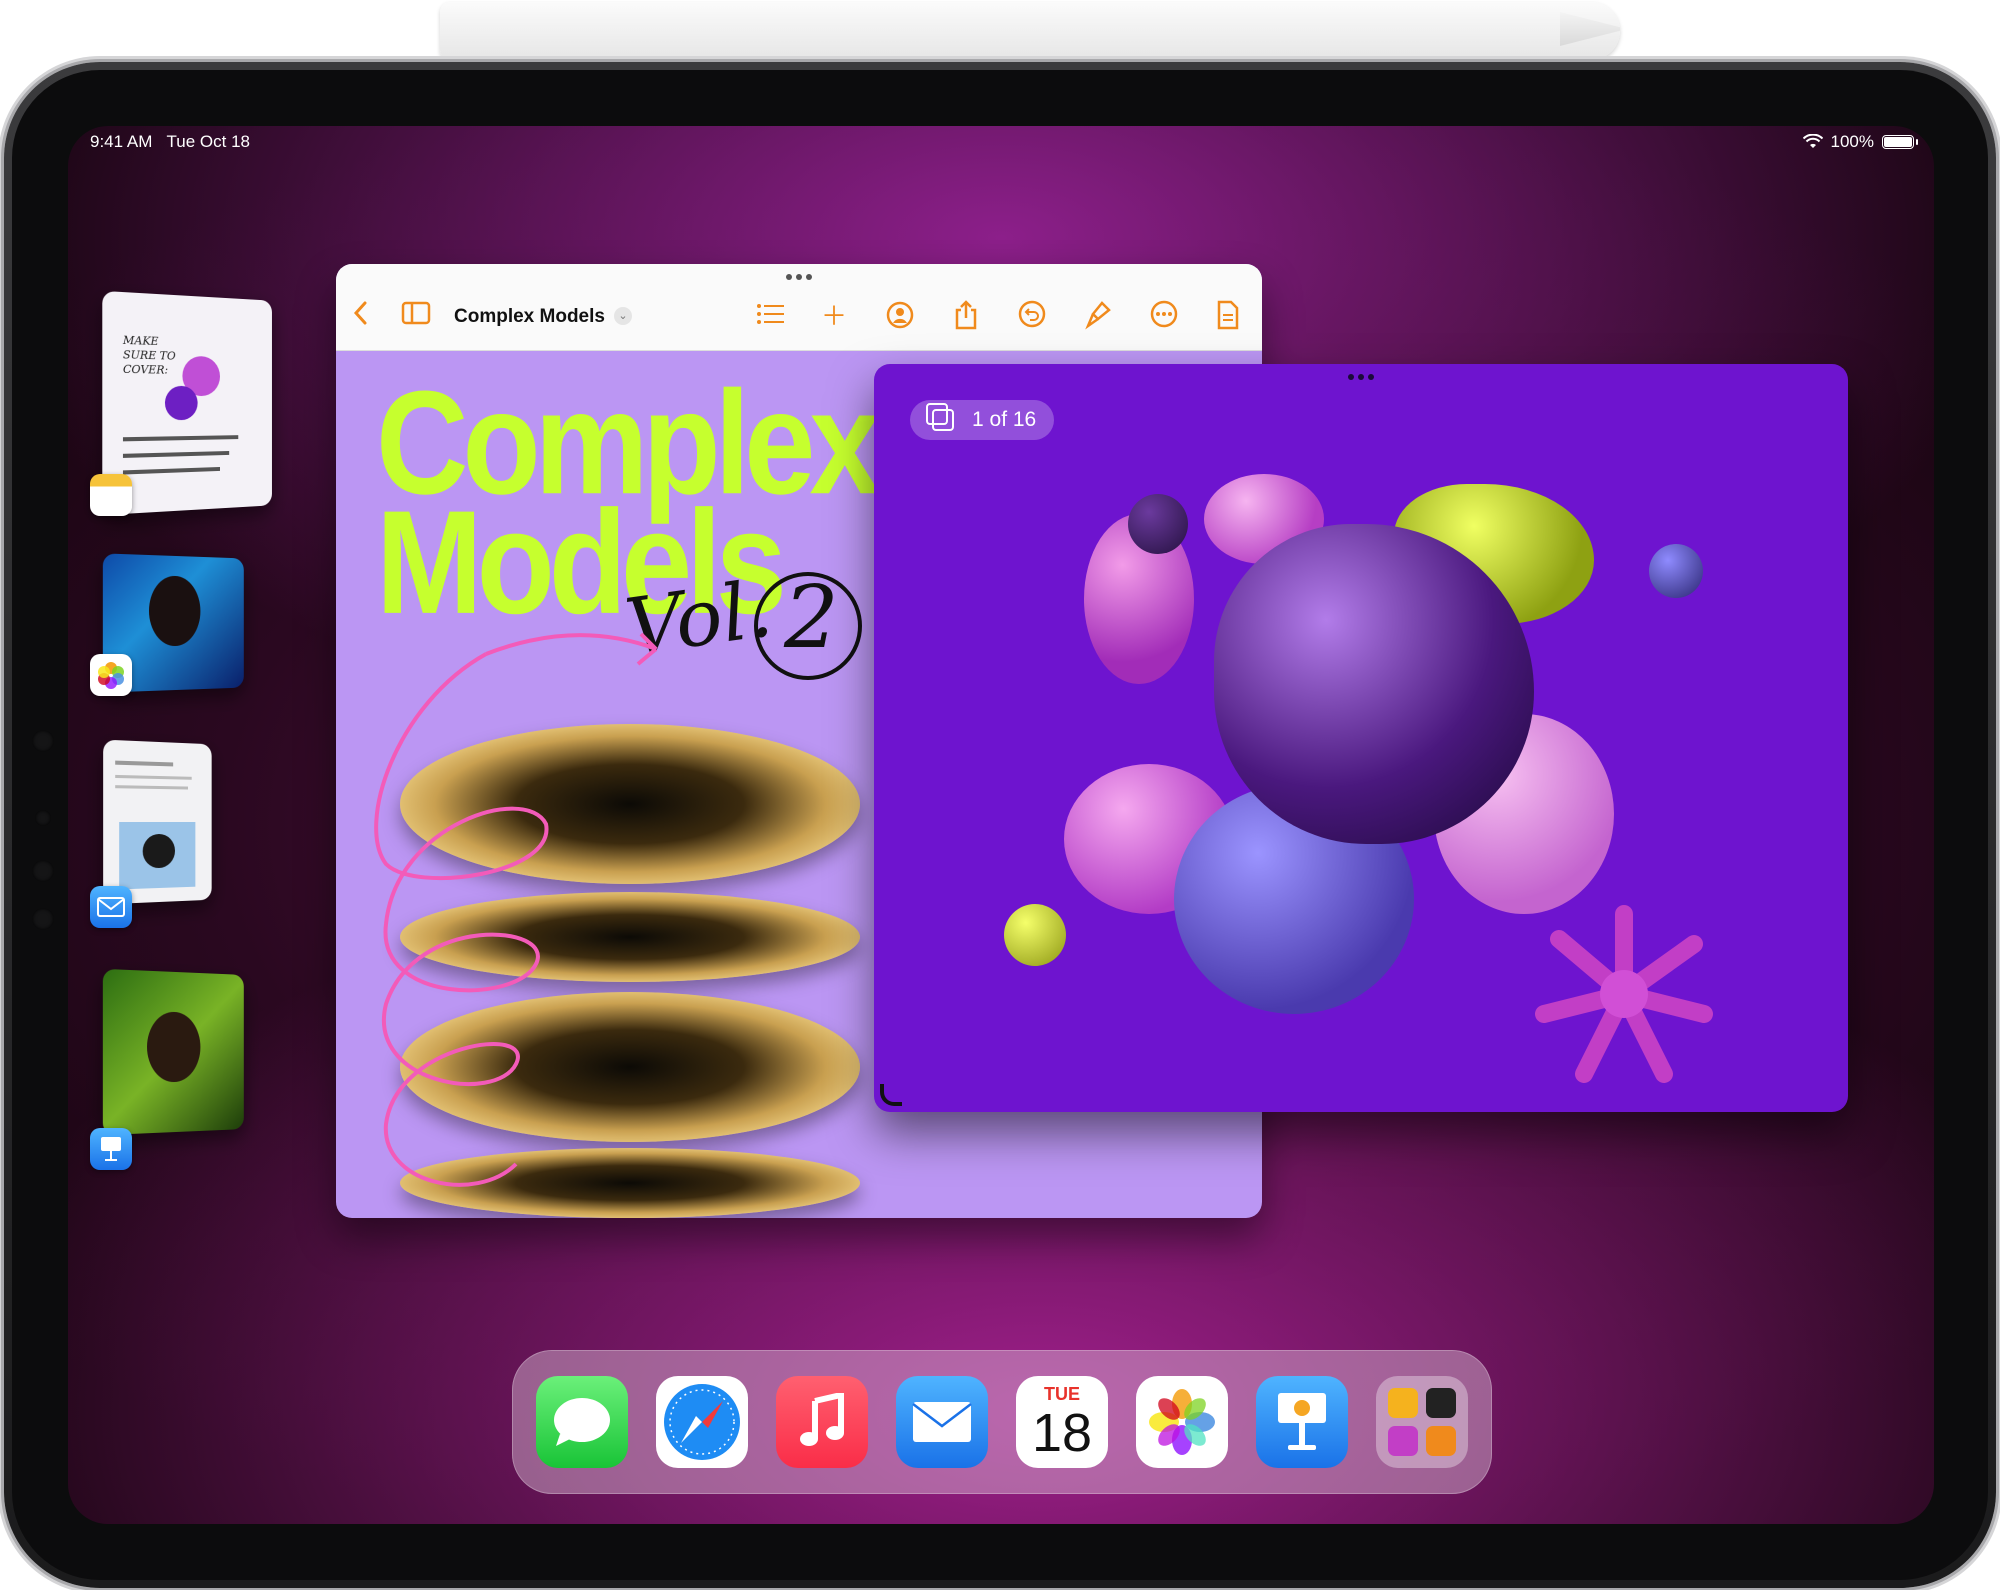 Image resolution: width=2000 pixels, height=1590 pixels. Describe the element at coordinates (173, 1052) in the screenshot. I see `stage-keynote-thumbnail` at that location.